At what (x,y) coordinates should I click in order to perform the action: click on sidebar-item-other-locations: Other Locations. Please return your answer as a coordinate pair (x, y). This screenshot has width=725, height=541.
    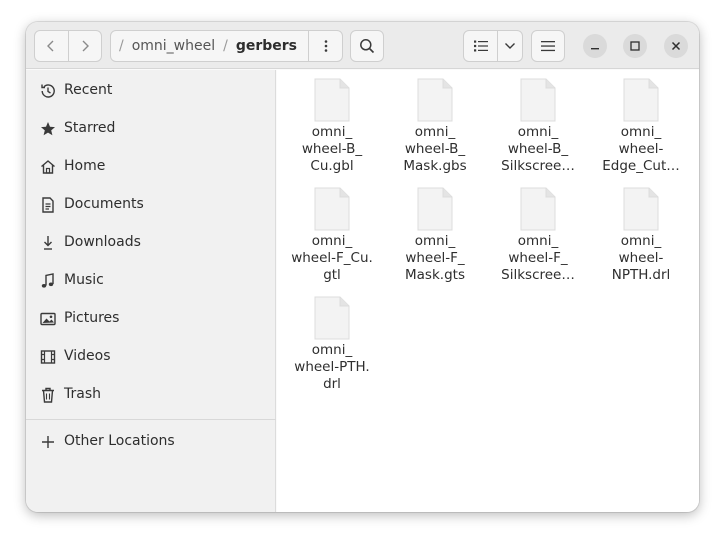
    Looking at the image, I should click on (151, 442).